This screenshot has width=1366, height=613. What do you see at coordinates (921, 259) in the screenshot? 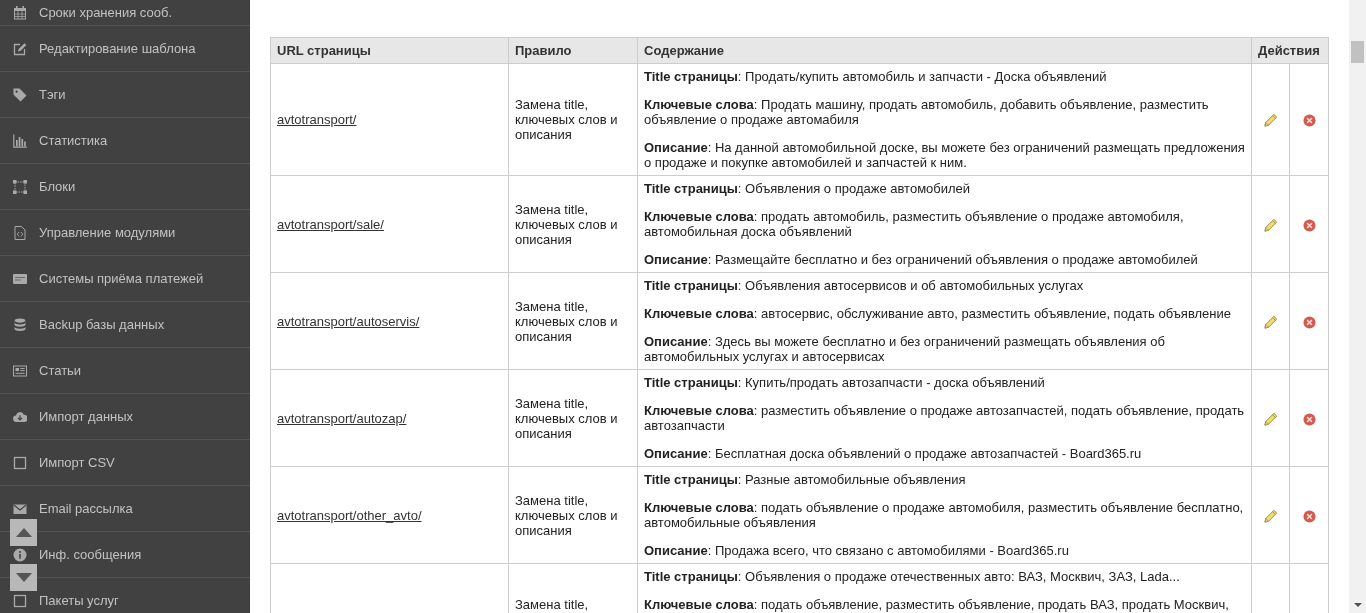
I see `description-text: Описание: Размещайте бесплатно и без ограничений объявления о продаже автомобилей` at bounding box center [921, 259].